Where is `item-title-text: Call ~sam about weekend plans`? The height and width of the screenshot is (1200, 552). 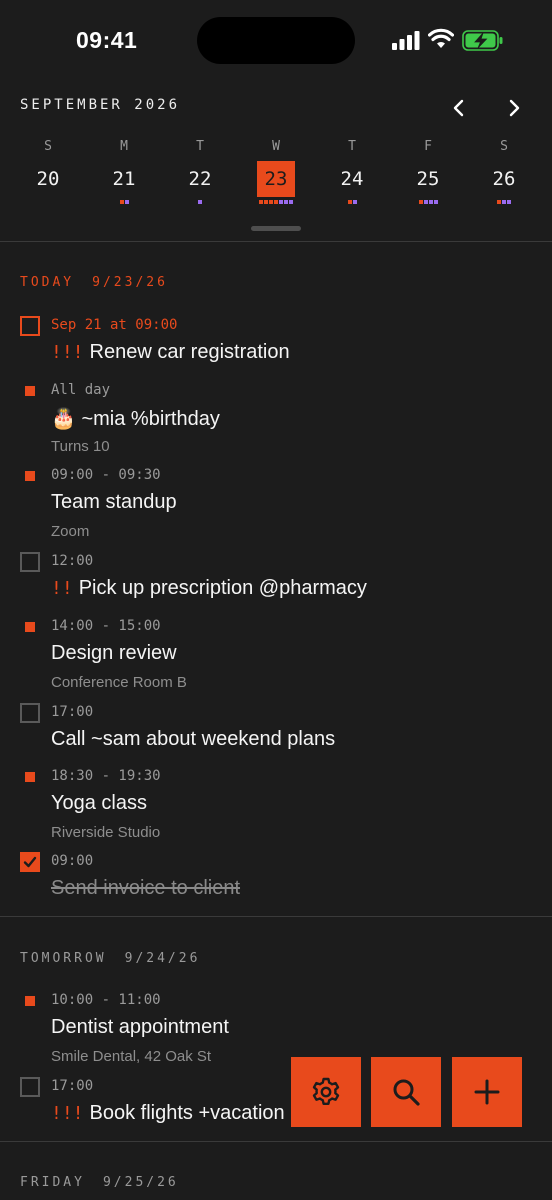 item-title-text: Call ~sam about weekend plans is located at coordinates (193, 739).